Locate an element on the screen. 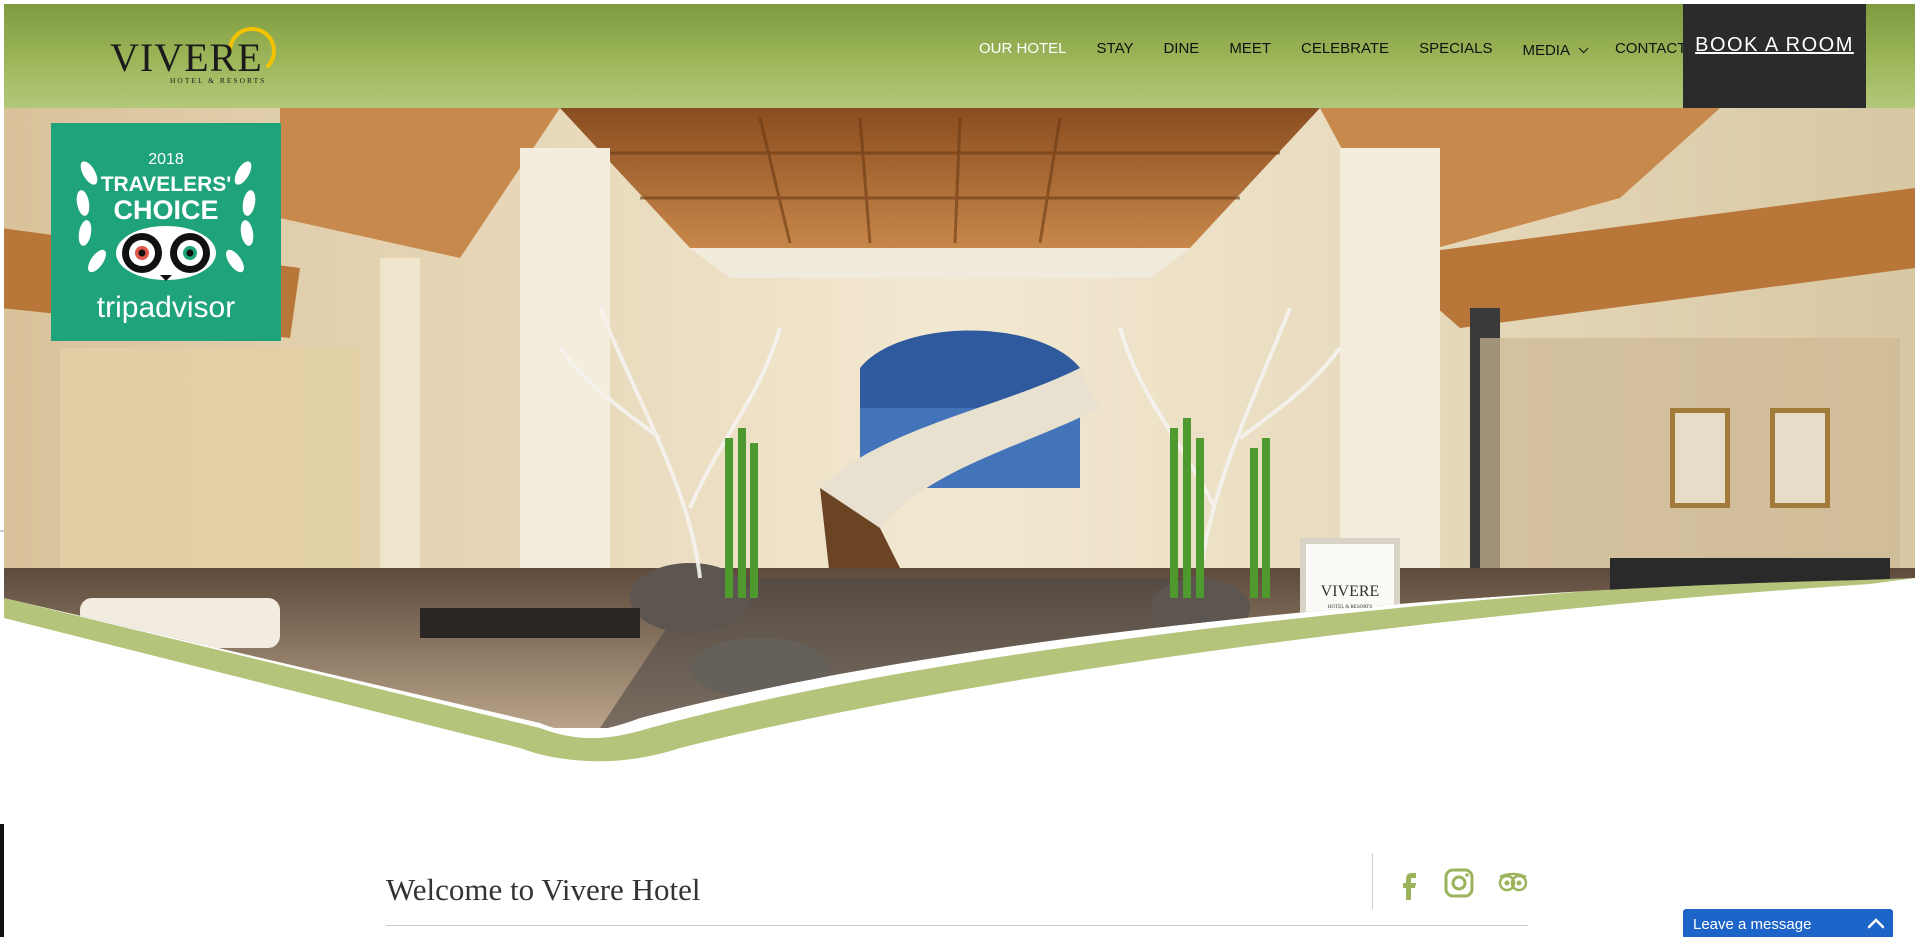 The height and width of the screenshot is (937, 1915). travelers-choice-badge: 2018 TRAVELERS' CHOICE tripadvisor is located at coordinates (166, 232).